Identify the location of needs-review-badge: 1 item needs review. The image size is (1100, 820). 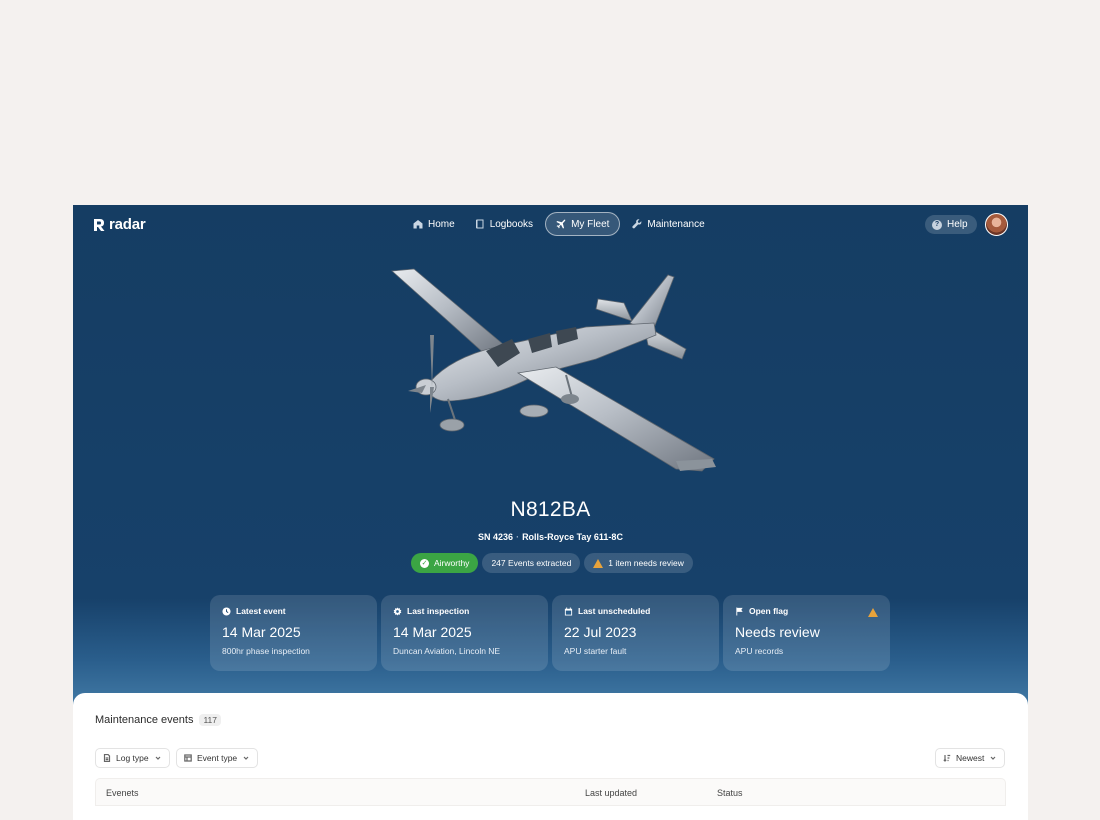
(638, 563).